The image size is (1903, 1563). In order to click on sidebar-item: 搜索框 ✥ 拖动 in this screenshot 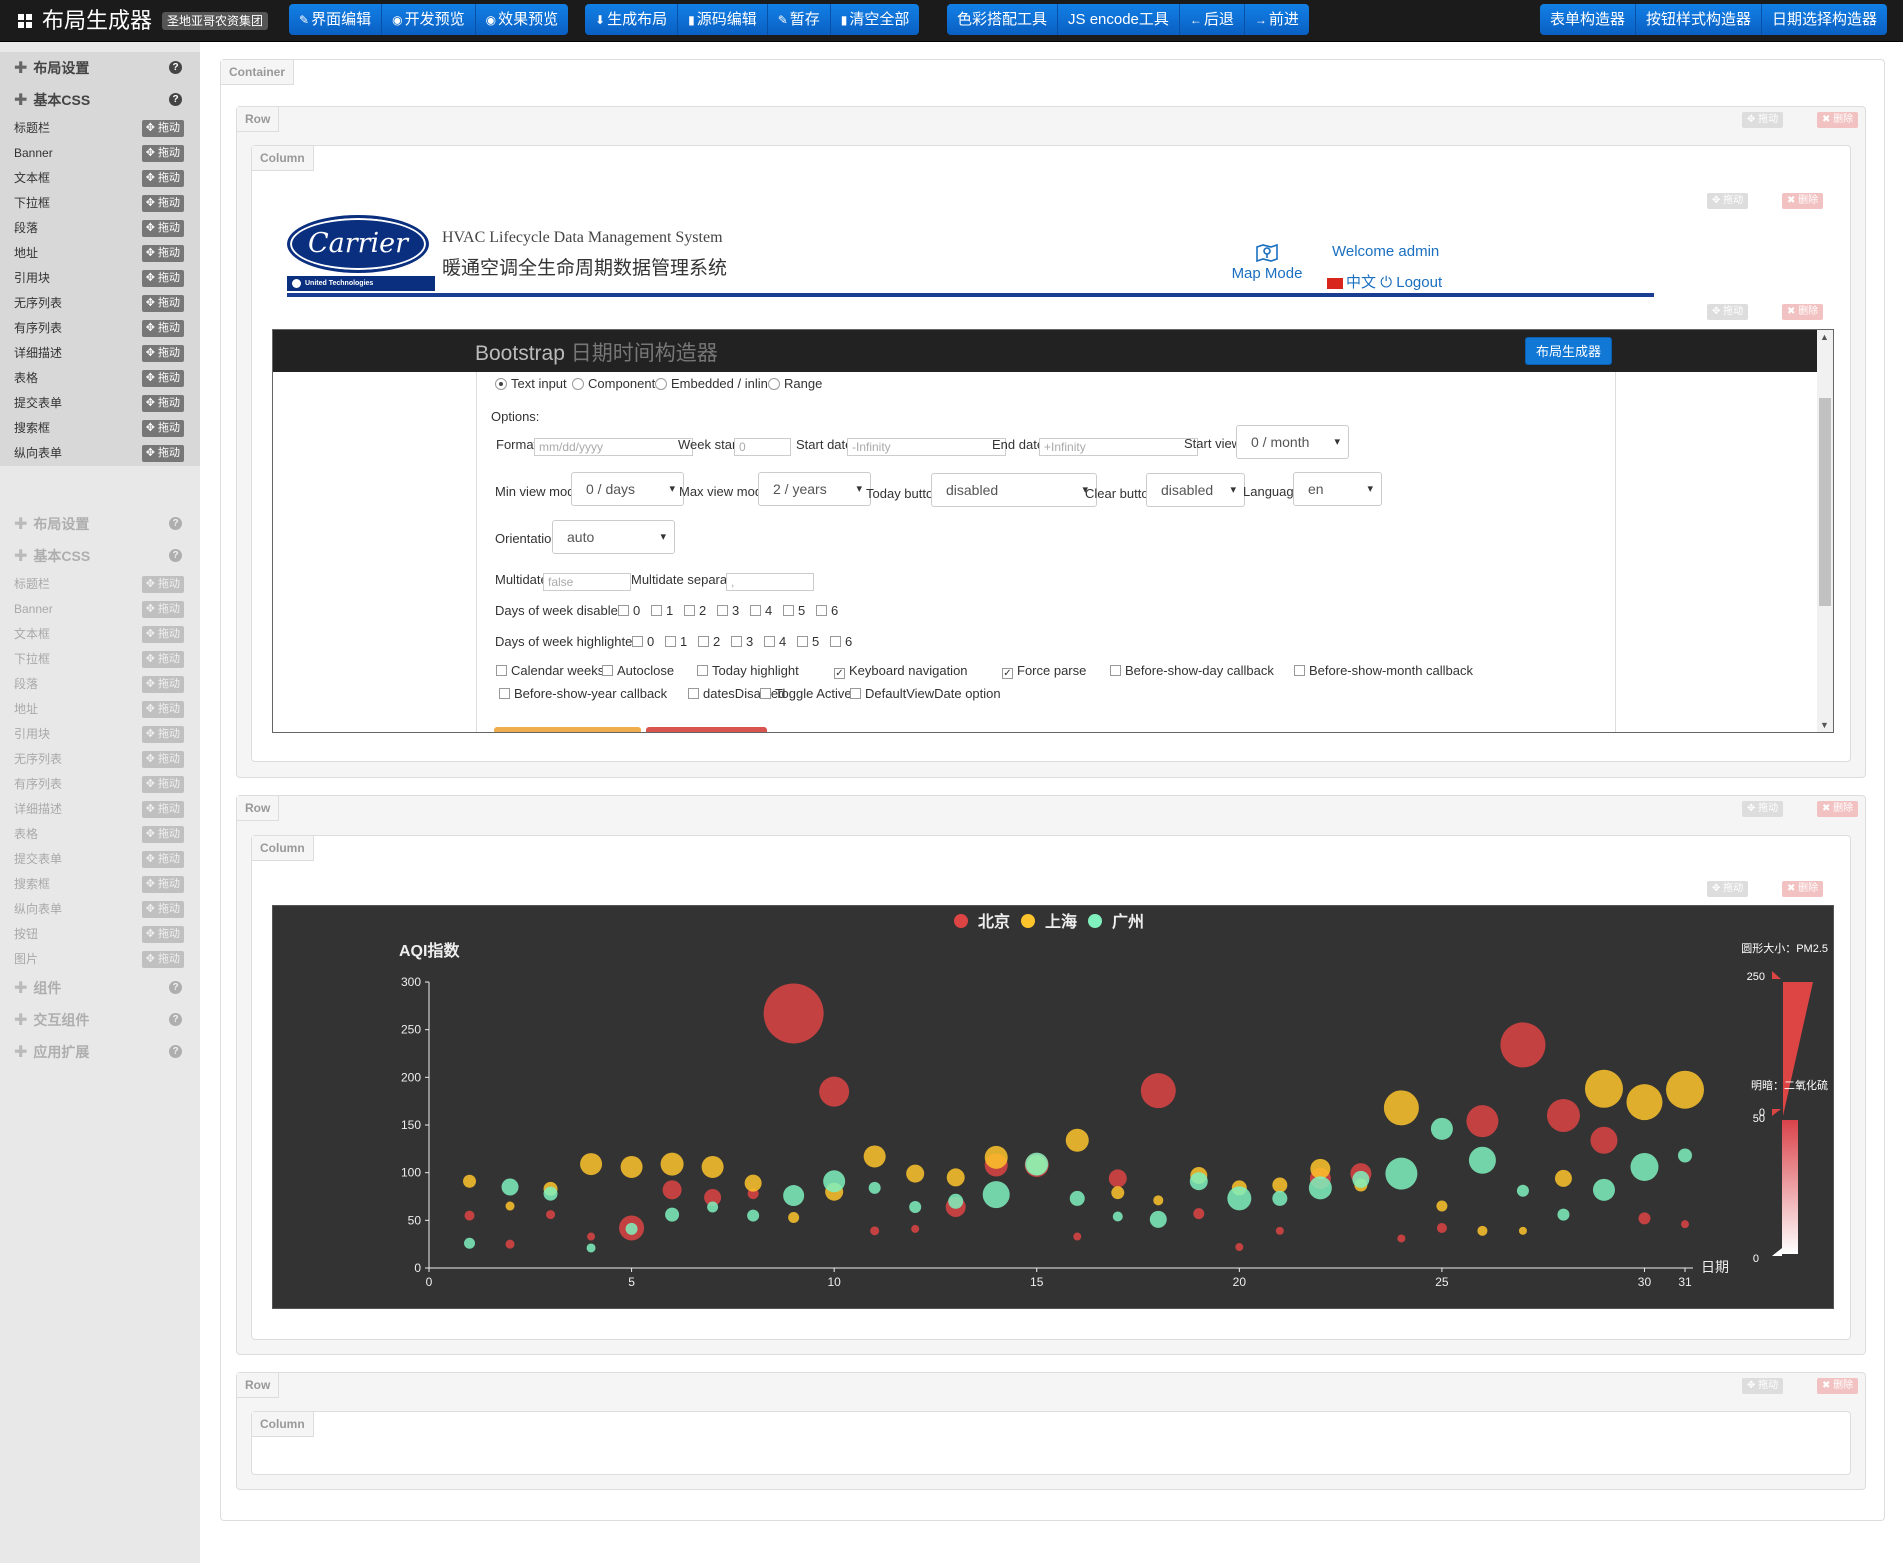, I will do `click(100, 884)`.